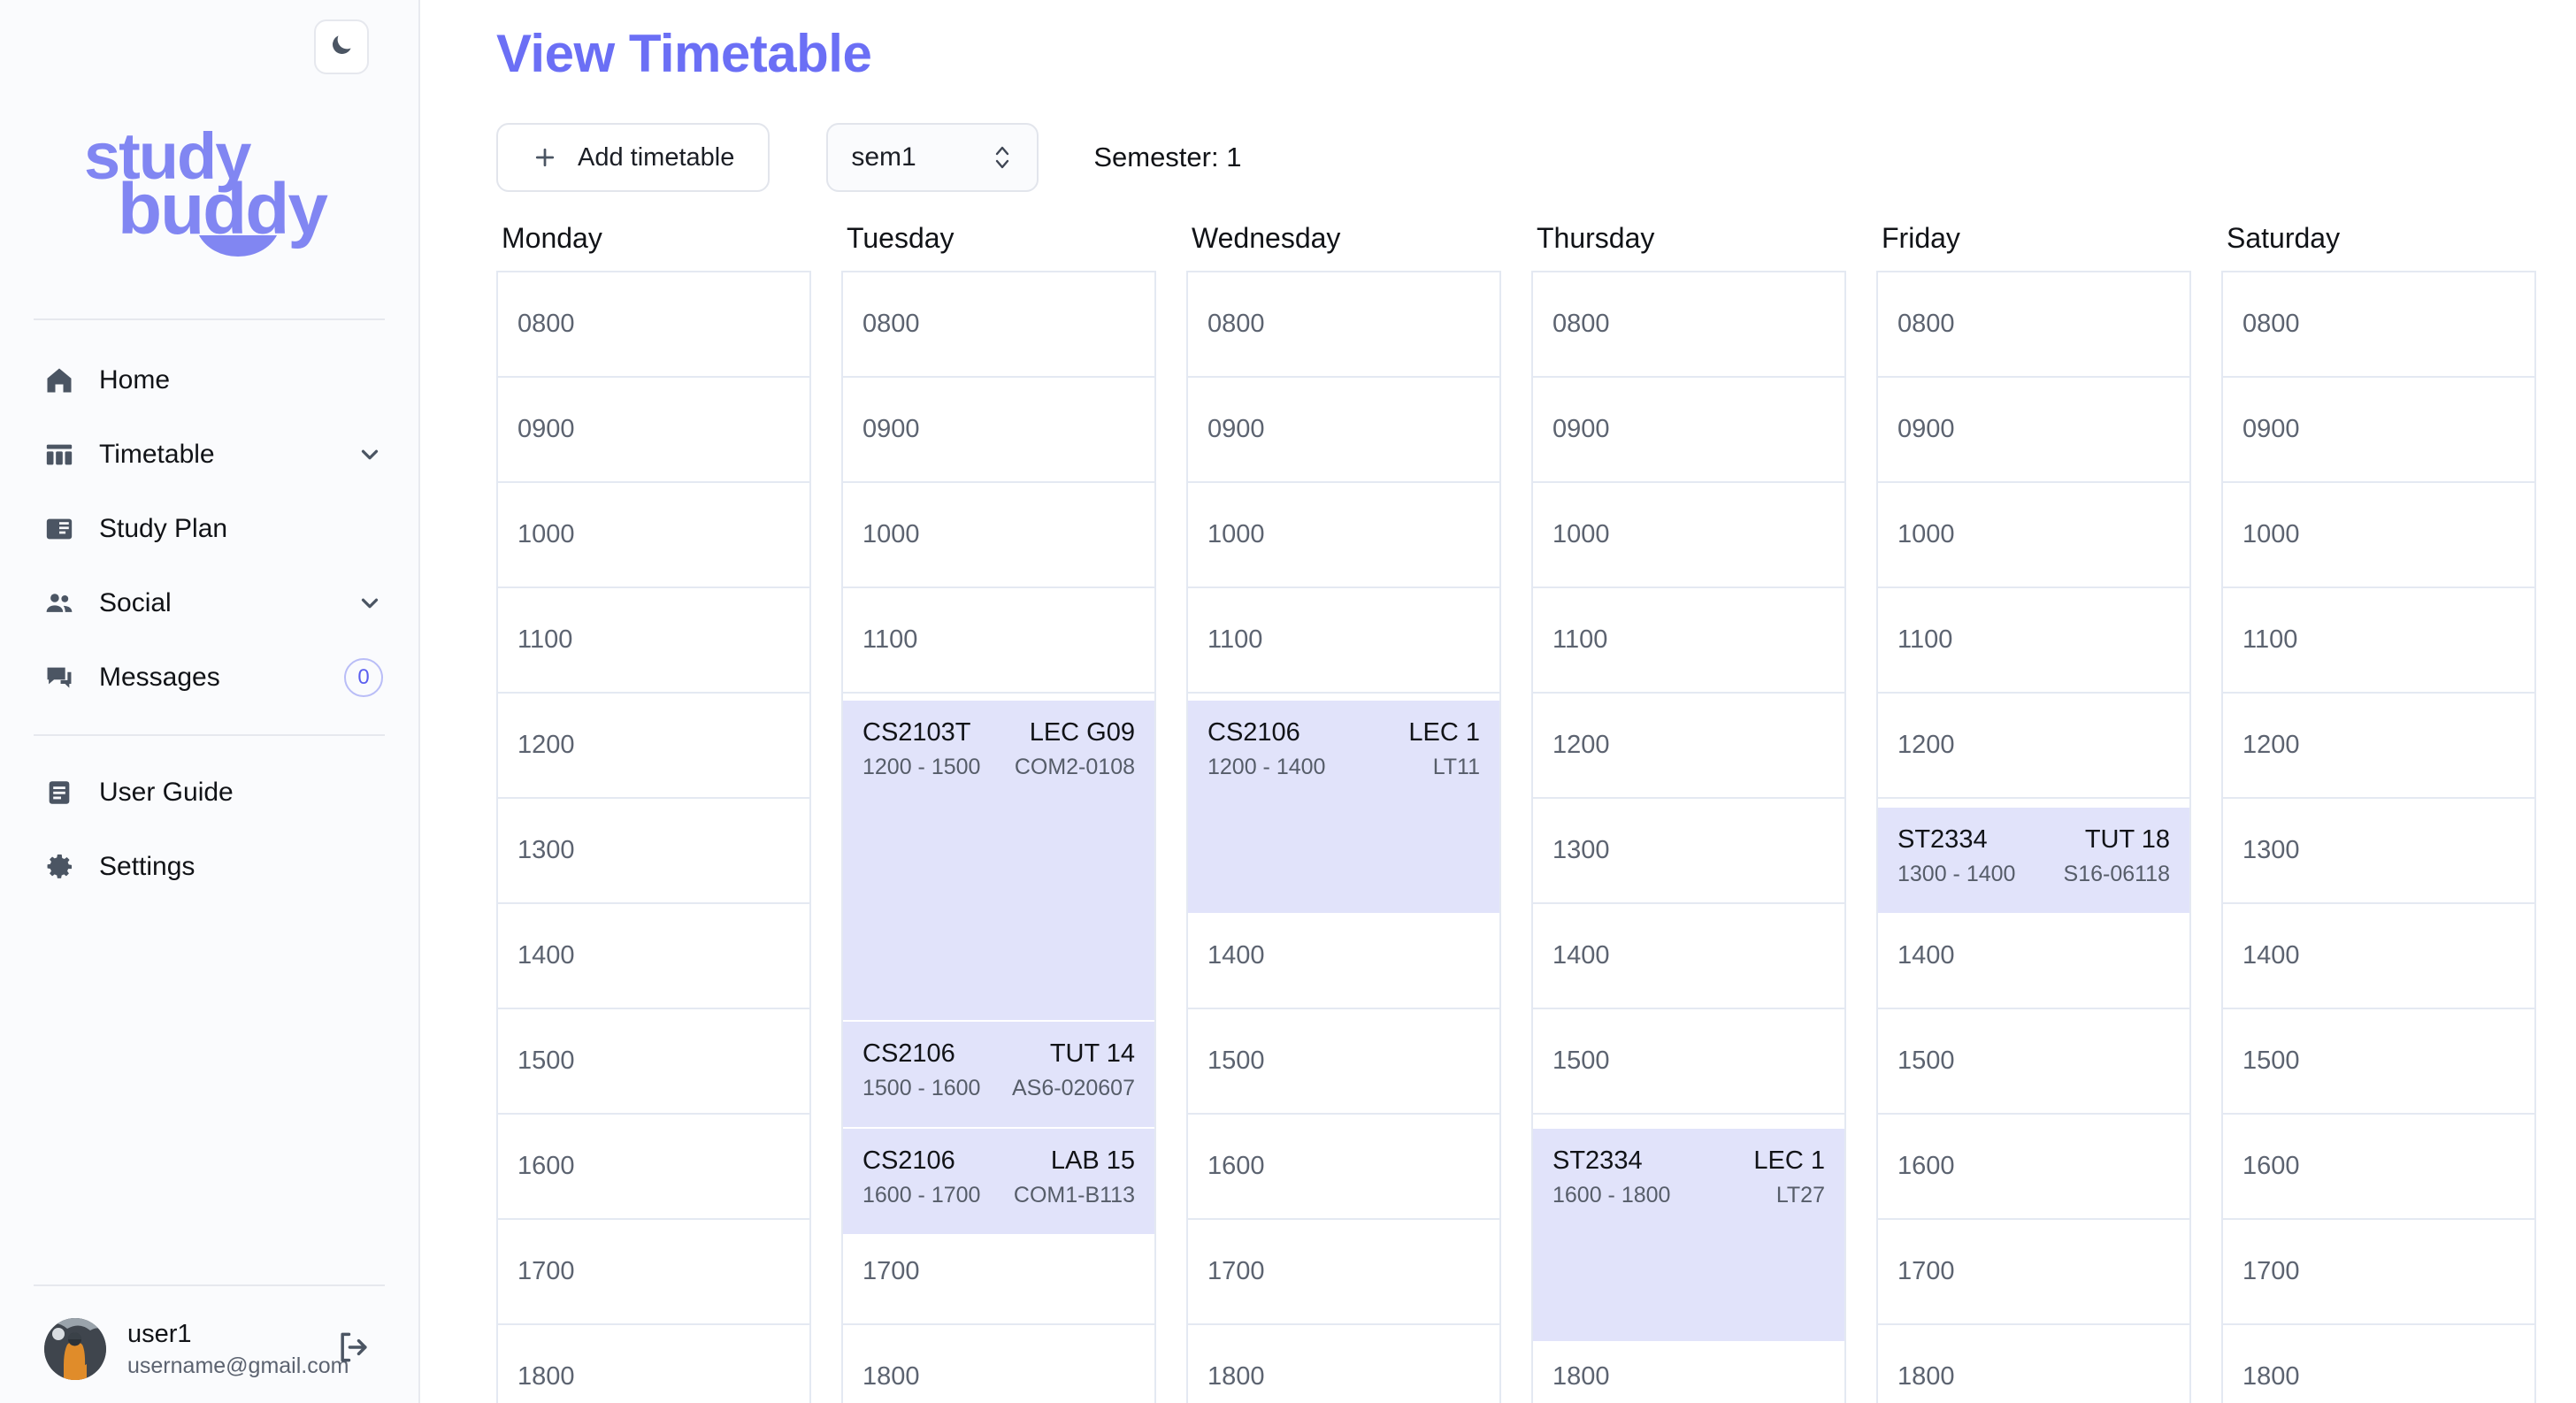 Image resolution: width=2576 pixels, height=1403 pixels. I want to click on user-profile-card: user1 username@gmail.com, so click(209, 1343).